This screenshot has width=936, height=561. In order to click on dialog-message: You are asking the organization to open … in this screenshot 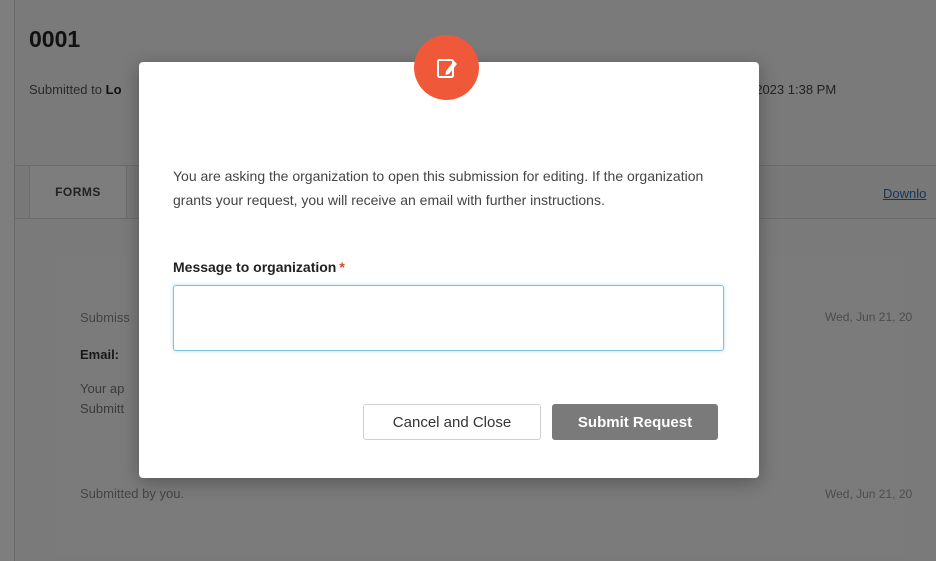, I will do `click(438, 188)`.